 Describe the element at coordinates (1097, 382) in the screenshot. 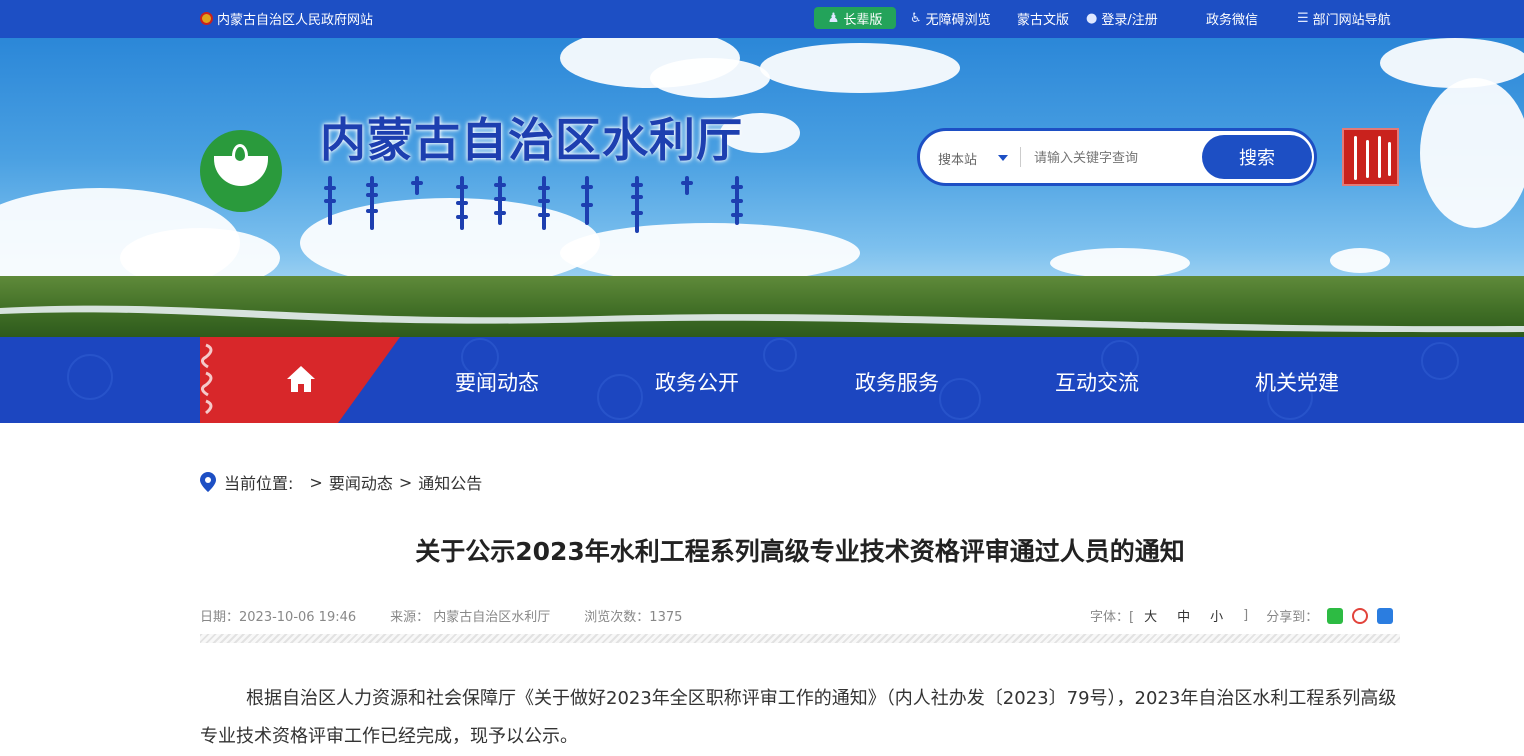

I see `nav-item-interaction: 互动交流` at that location.